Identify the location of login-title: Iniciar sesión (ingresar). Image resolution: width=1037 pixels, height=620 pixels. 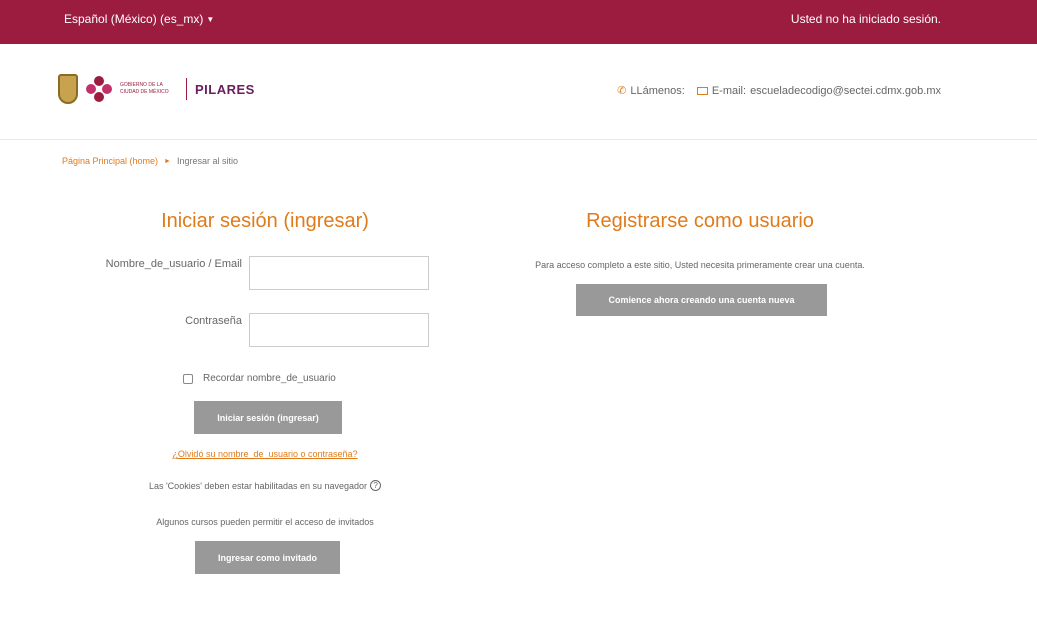
(265, 221).